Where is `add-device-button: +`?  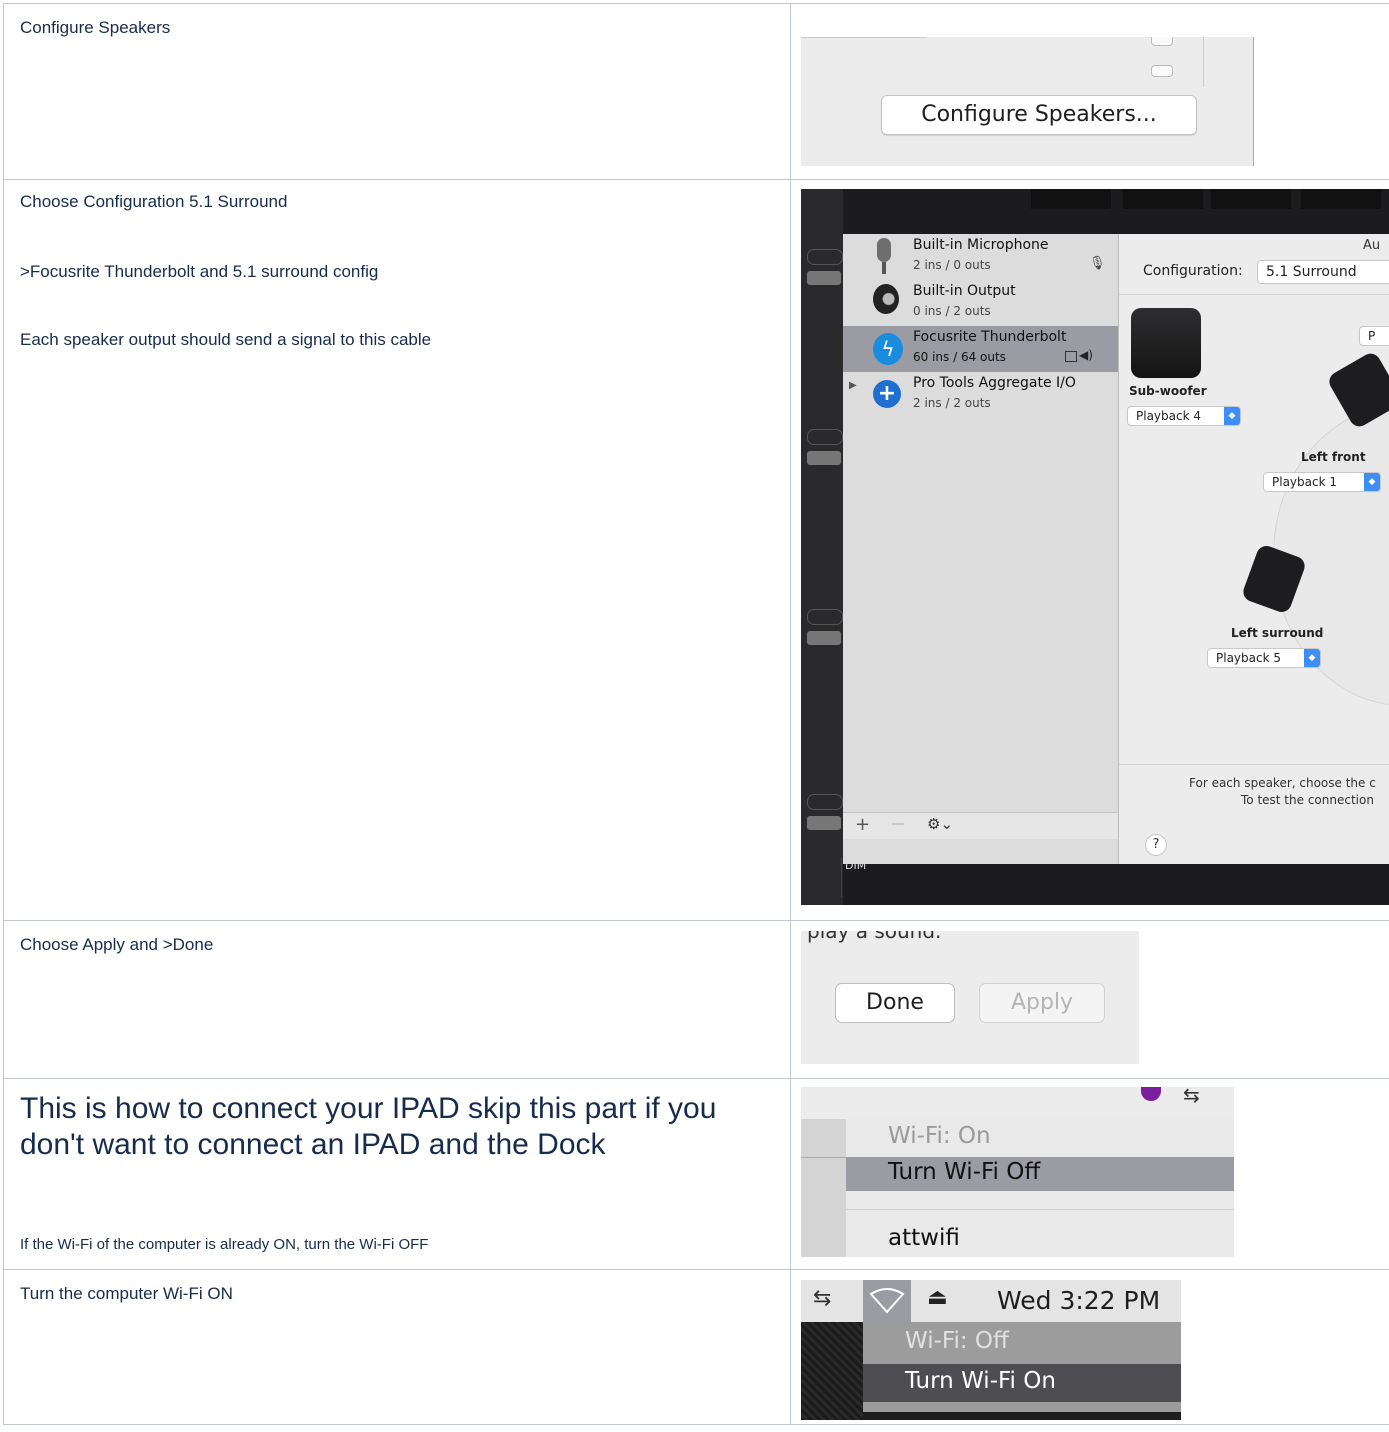
add-device-button: + is located at coordinates (862, 824).